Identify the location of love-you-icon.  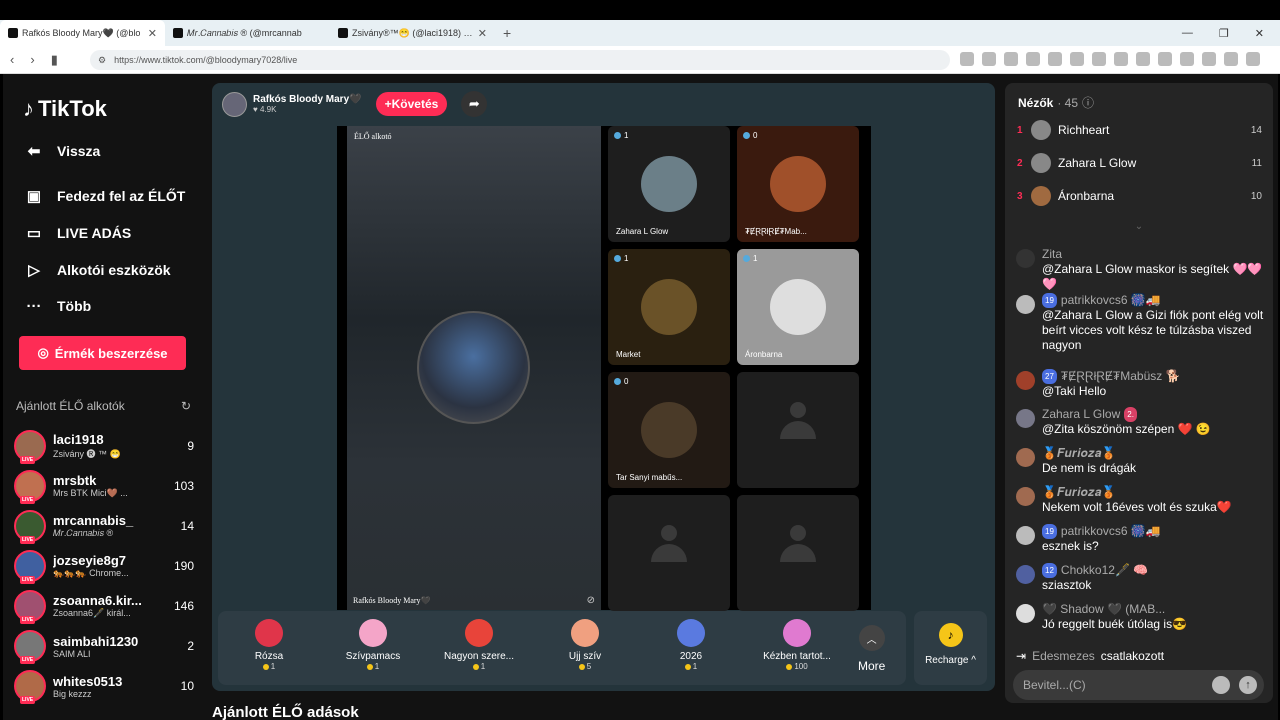
(479, 633).